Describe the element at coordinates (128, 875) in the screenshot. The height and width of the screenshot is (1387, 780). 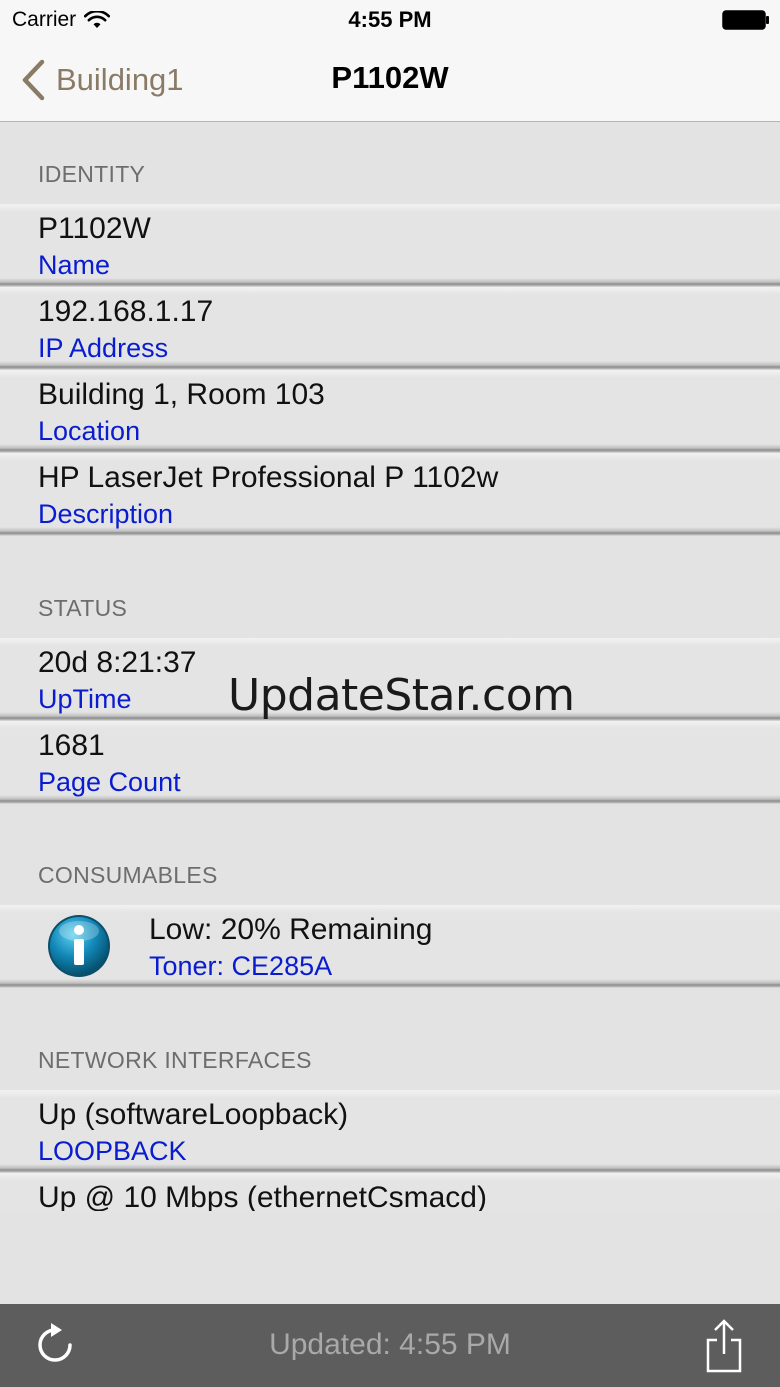
I see `section-header-consumables: CONSUMABLES` at that location.